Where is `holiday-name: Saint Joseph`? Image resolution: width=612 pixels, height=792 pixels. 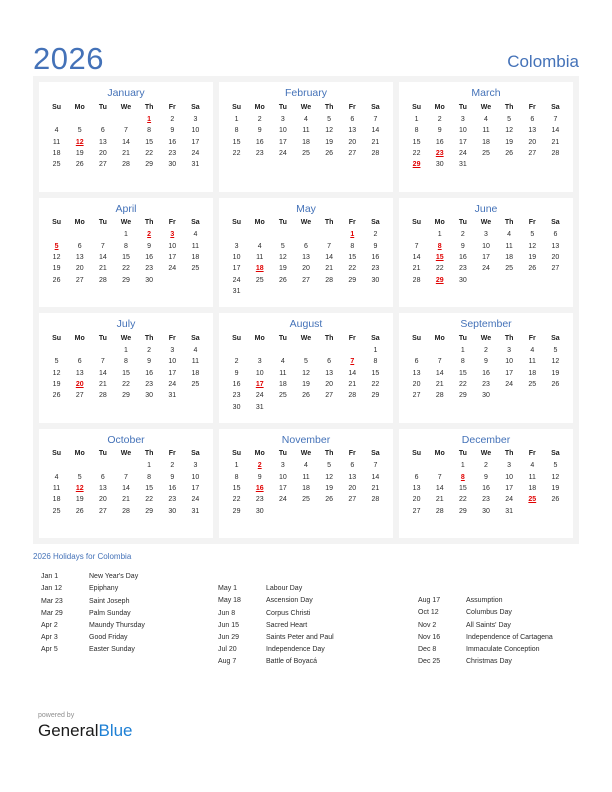 holiday-name: Saint Joseph is located at coordinates (109, 601).